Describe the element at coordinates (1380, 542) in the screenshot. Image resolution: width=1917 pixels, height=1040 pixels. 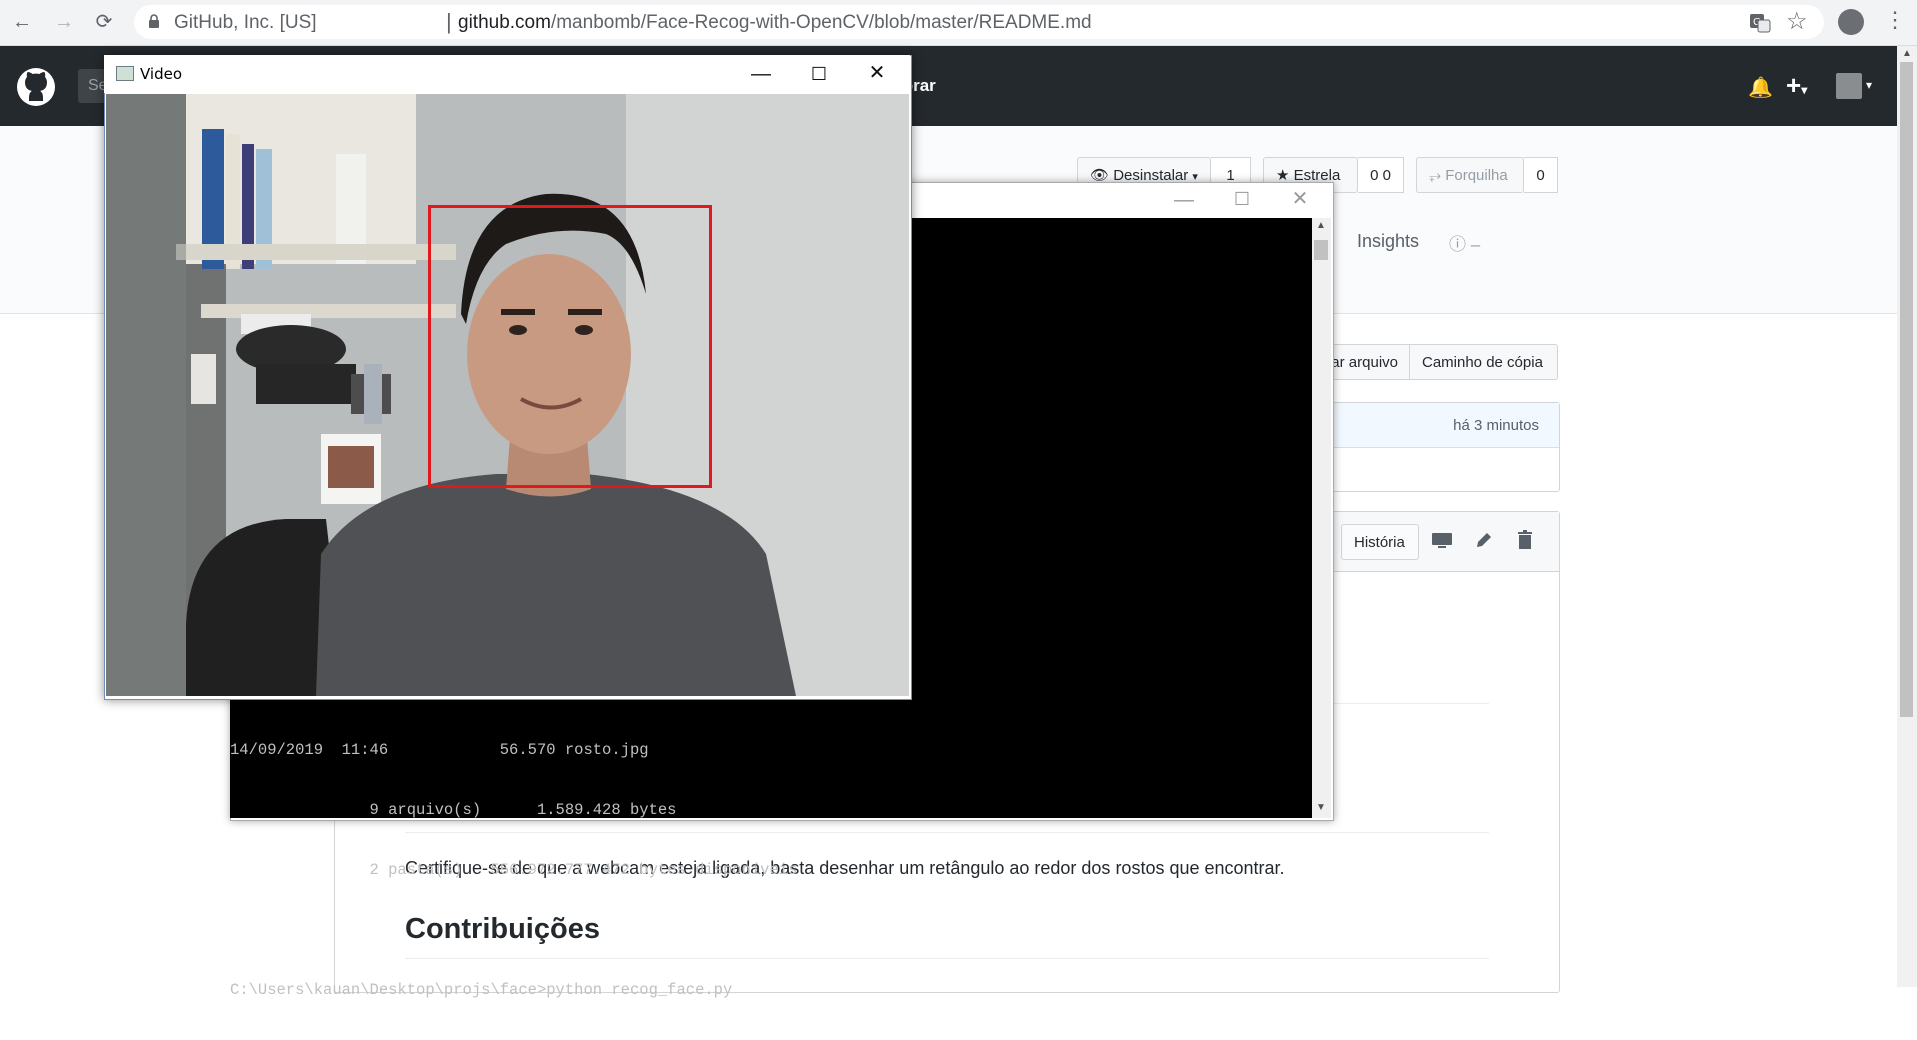
I see `history-button: História` at that location.